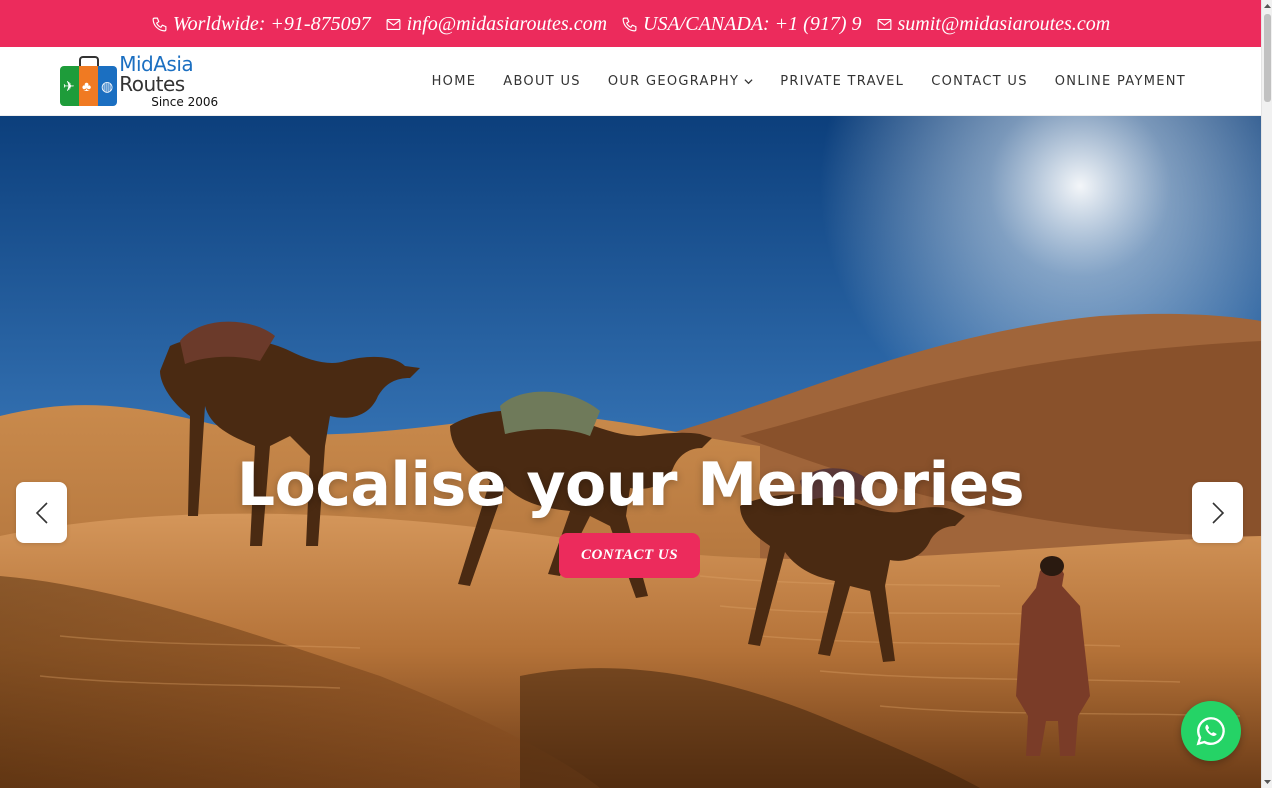  Describe the element at coordinates (271, 24) in the screenshot. I see `contact-text: Worldwide: +91-875097` at that location.